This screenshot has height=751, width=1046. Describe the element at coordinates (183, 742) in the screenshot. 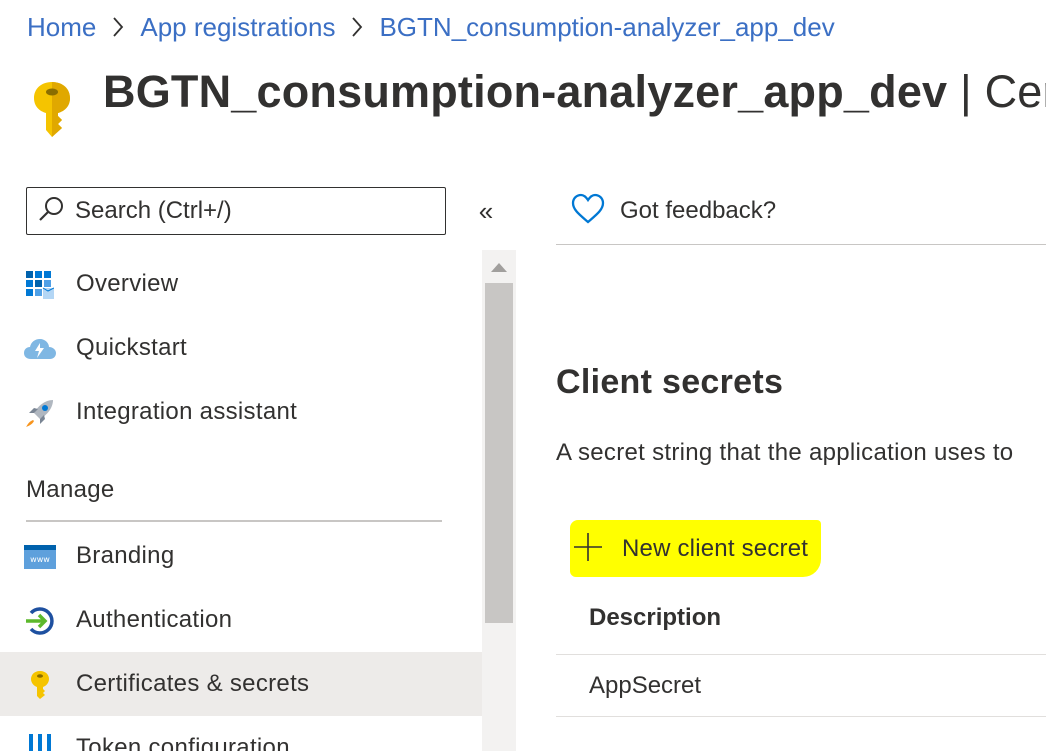

I see `sidebar-item-label: Token configuration` at that location.